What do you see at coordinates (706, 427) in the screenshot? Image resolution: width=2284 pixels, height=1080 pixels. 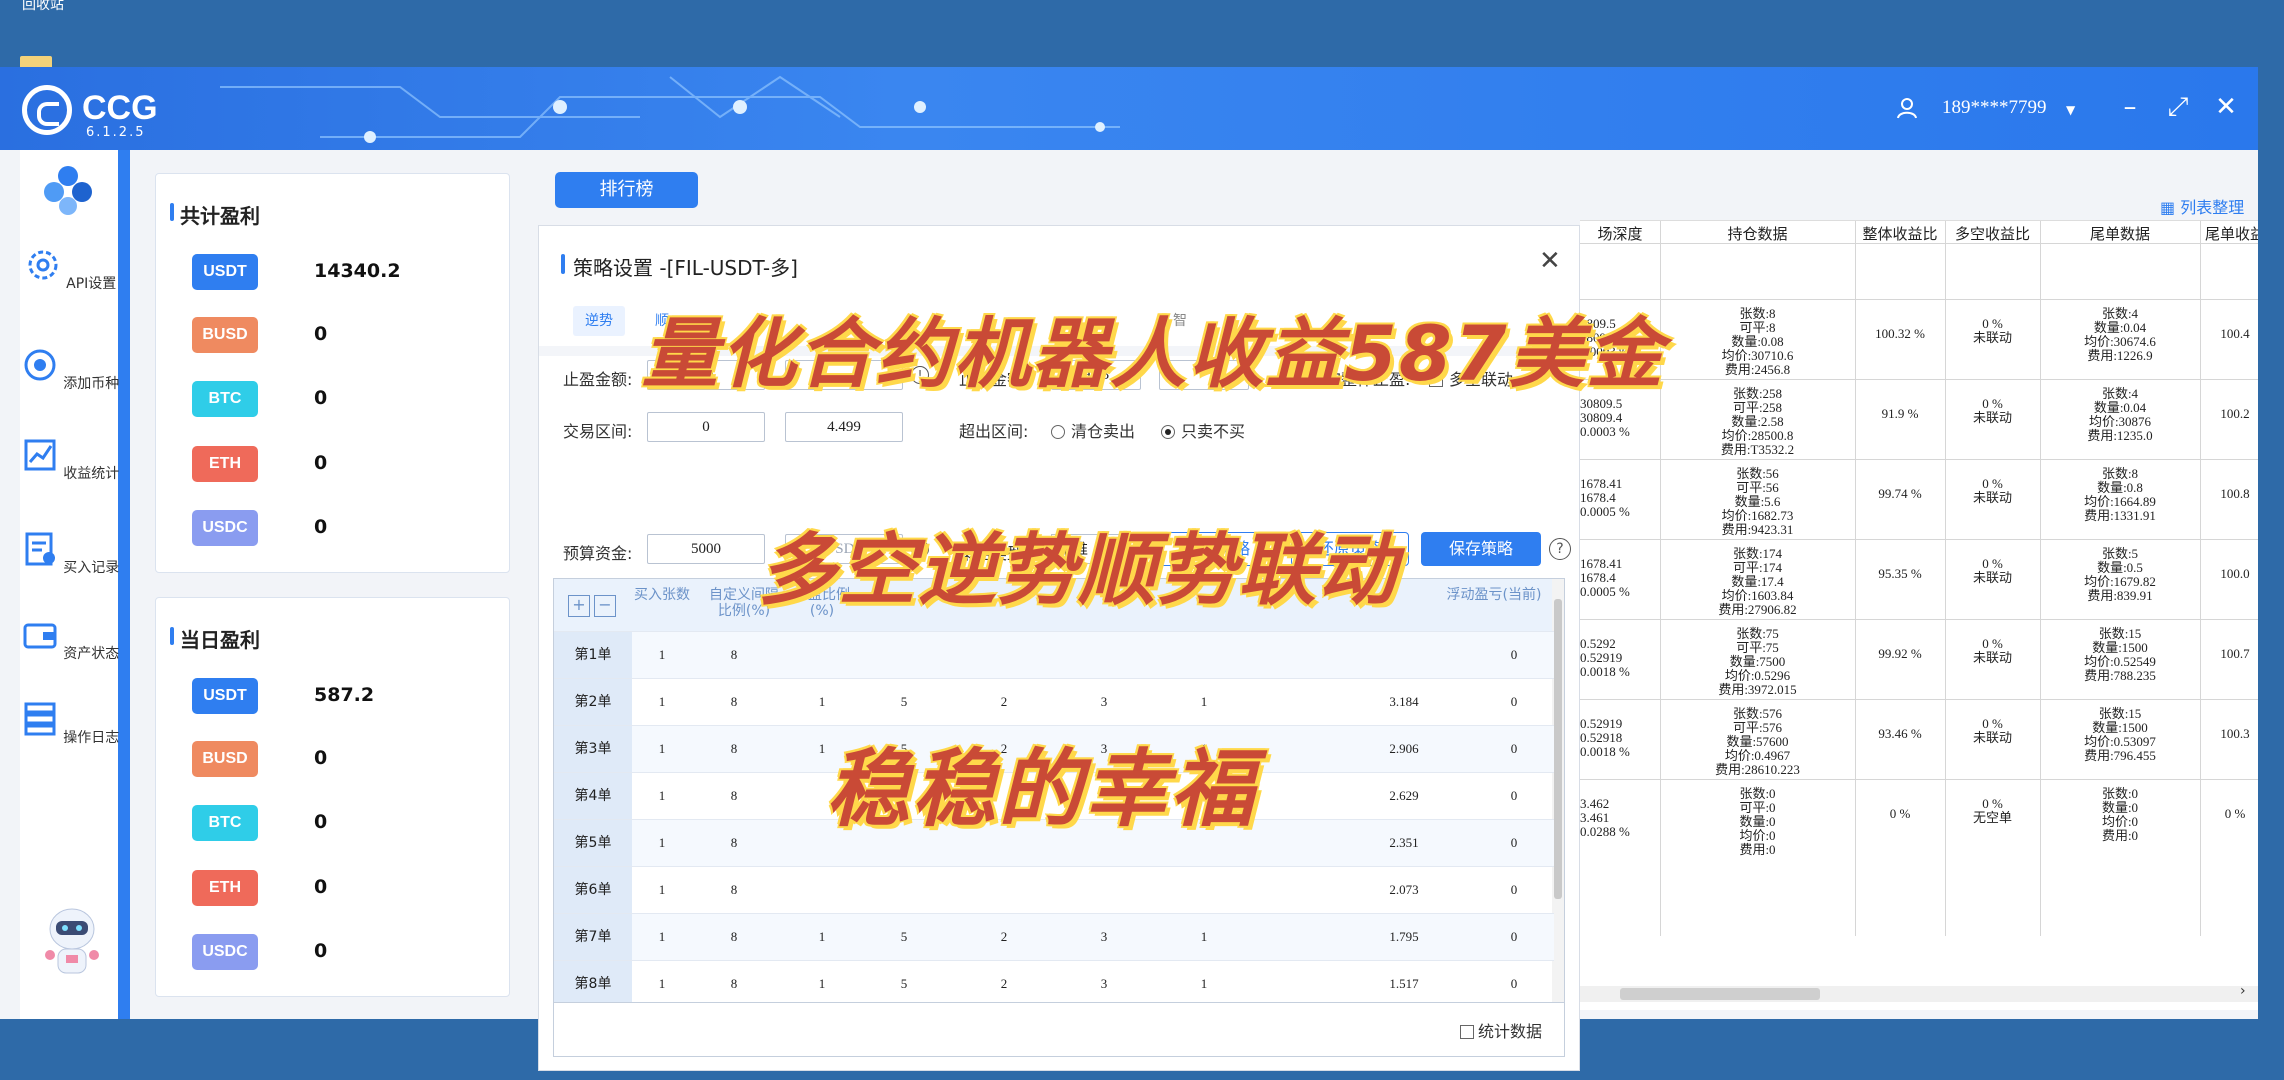 I see `range-min-input: 0` at bounding box center [706, 427].